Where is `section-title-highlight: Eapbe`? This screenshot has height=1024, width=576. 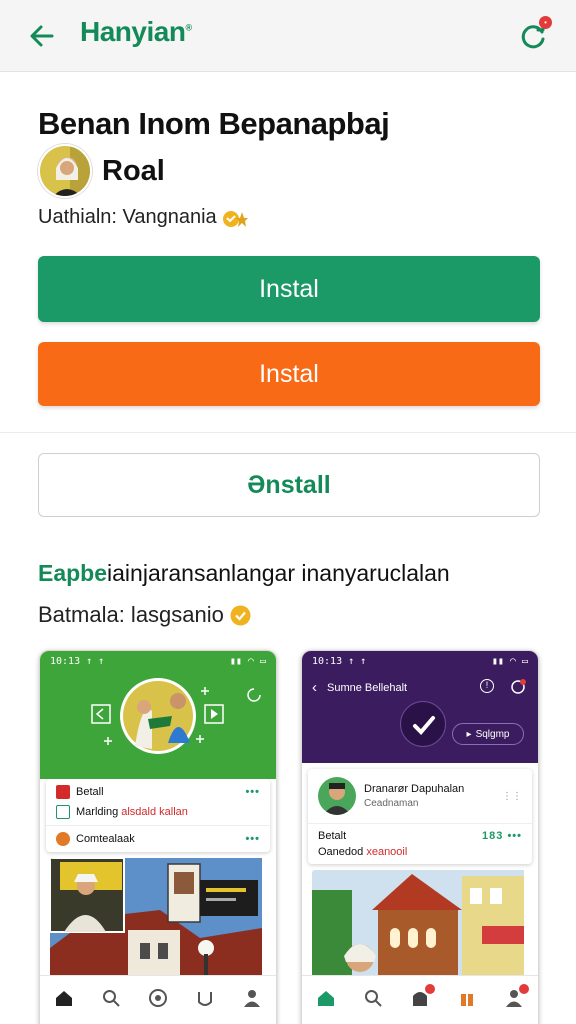 section-title-highlight: Eapbe is located at coordinates (73, 573).